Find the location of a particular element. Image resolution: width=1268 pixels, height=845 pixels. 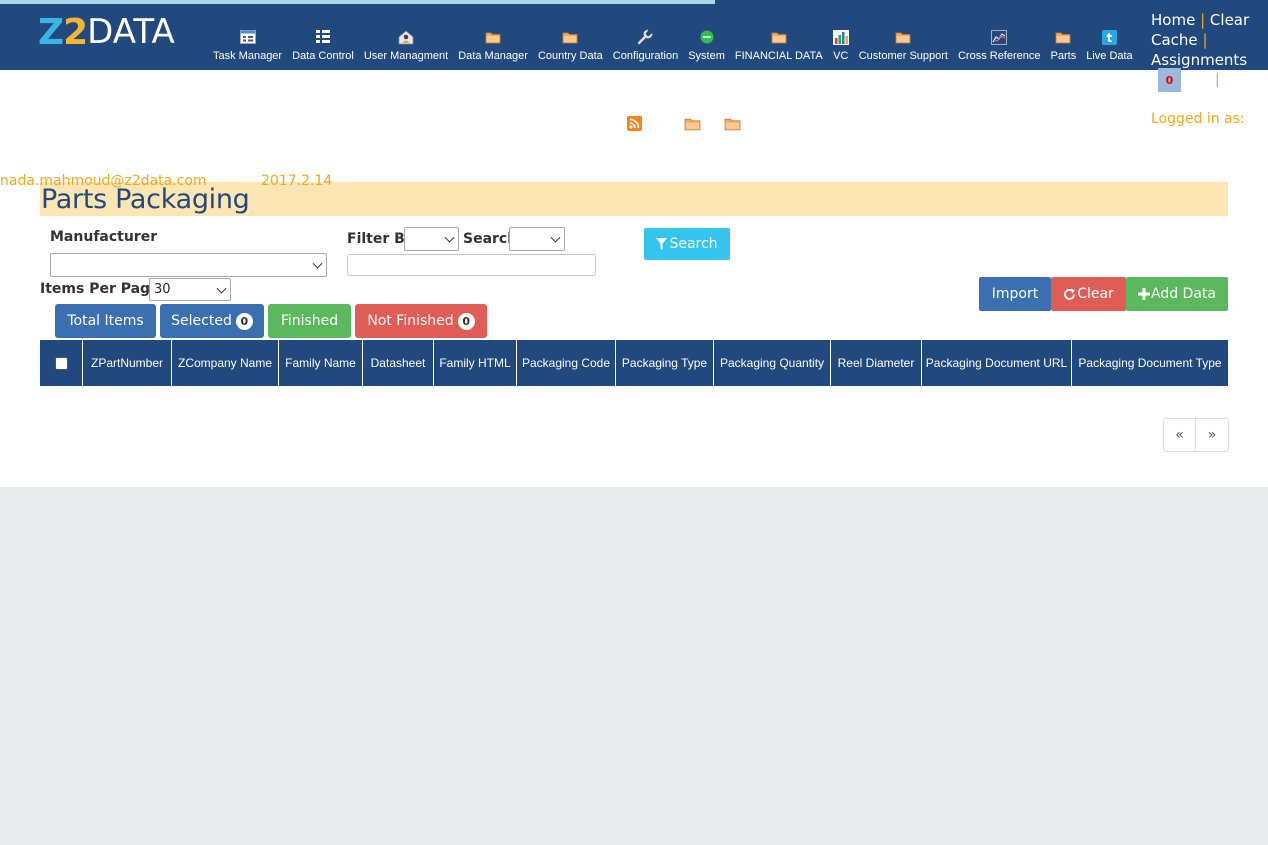

home-link: Home is located at coordinates (1173, 20).